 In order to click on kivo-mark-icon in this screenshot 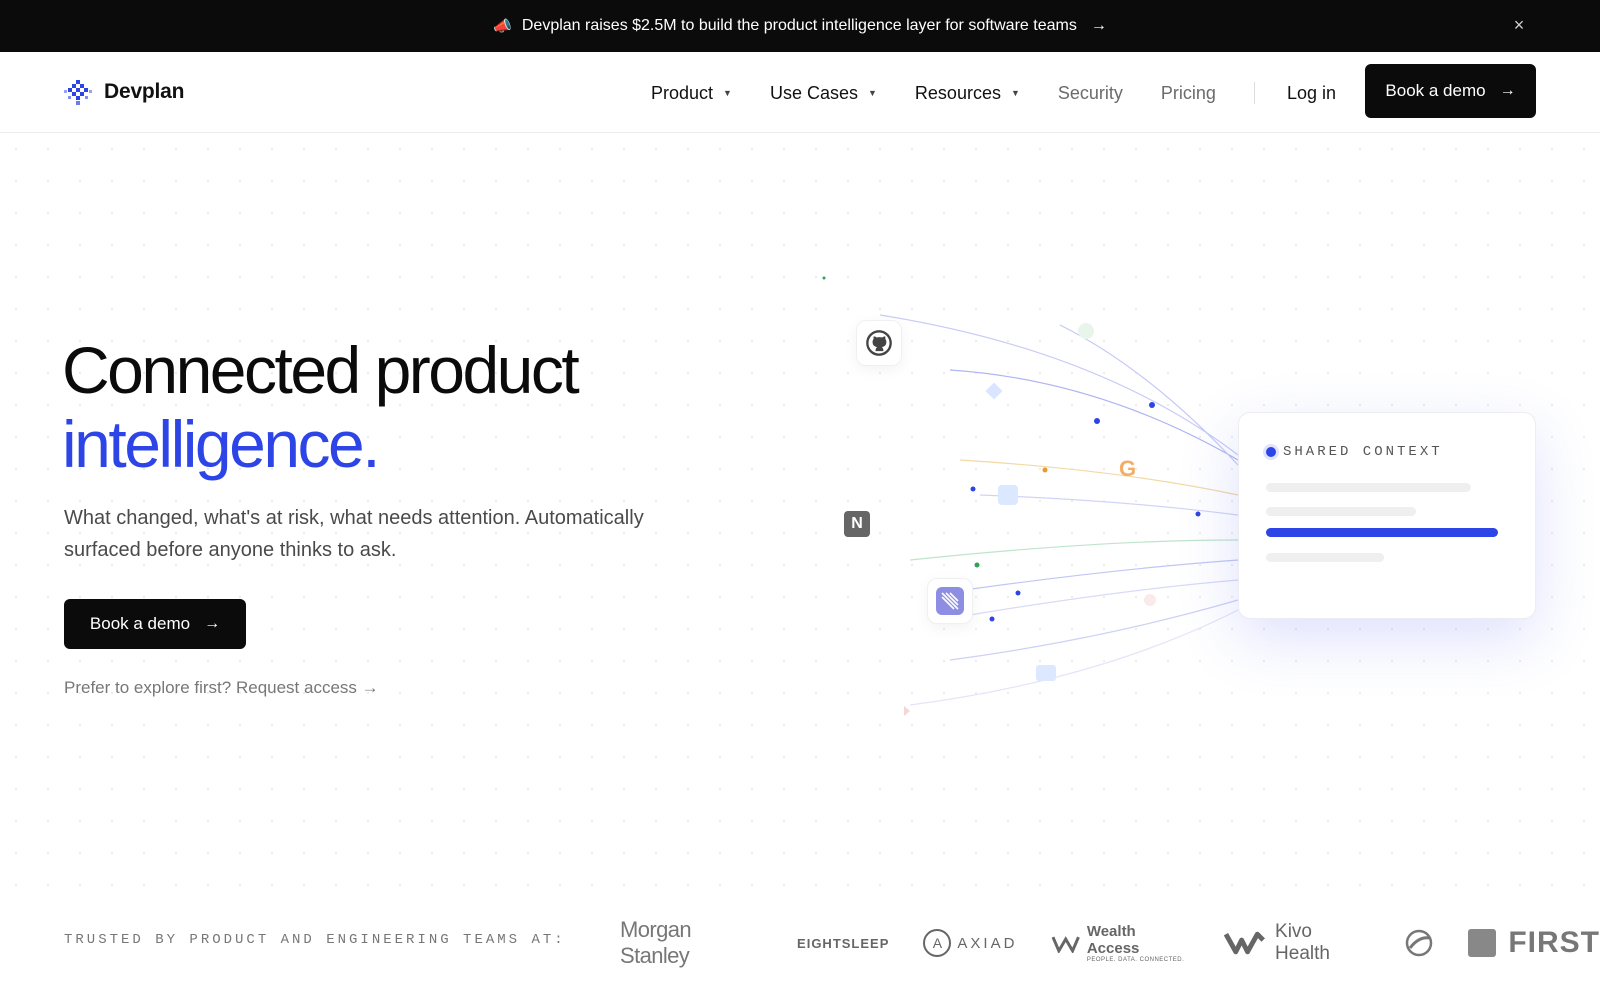, I will do `click(1244, 943)`.